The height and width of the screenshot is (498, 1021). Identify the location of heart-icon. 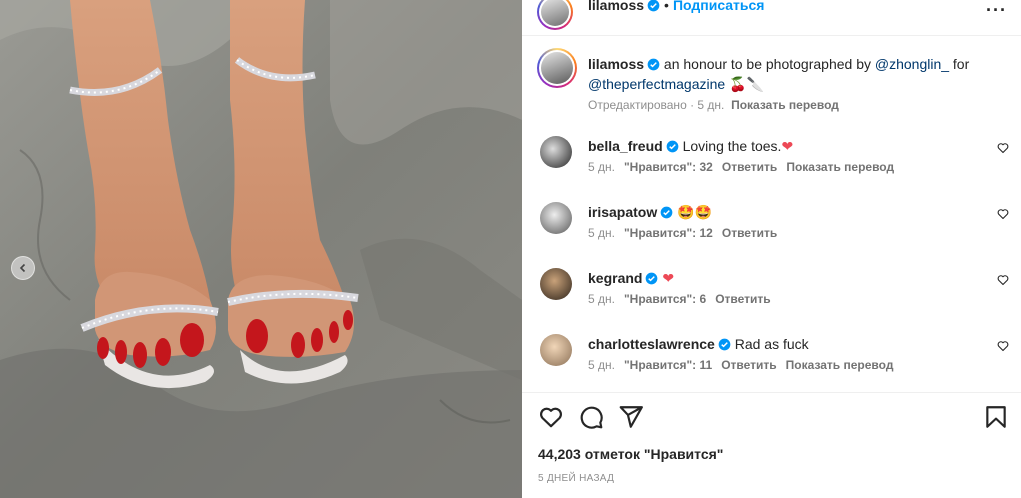
(551, 417).